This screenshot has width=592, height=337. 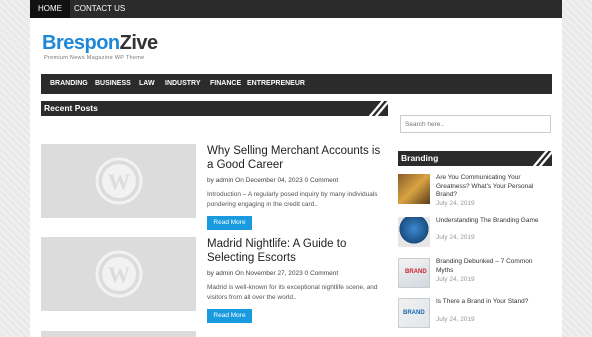 I want to click on branding-heading-text: Branding, so click(x=420, y=158).